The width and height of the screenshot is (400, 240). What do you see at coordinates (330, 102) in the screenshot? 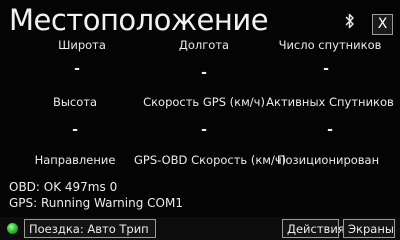
I see `active-satellites-label: Активных Спутников` at bounding box center [330, 102].